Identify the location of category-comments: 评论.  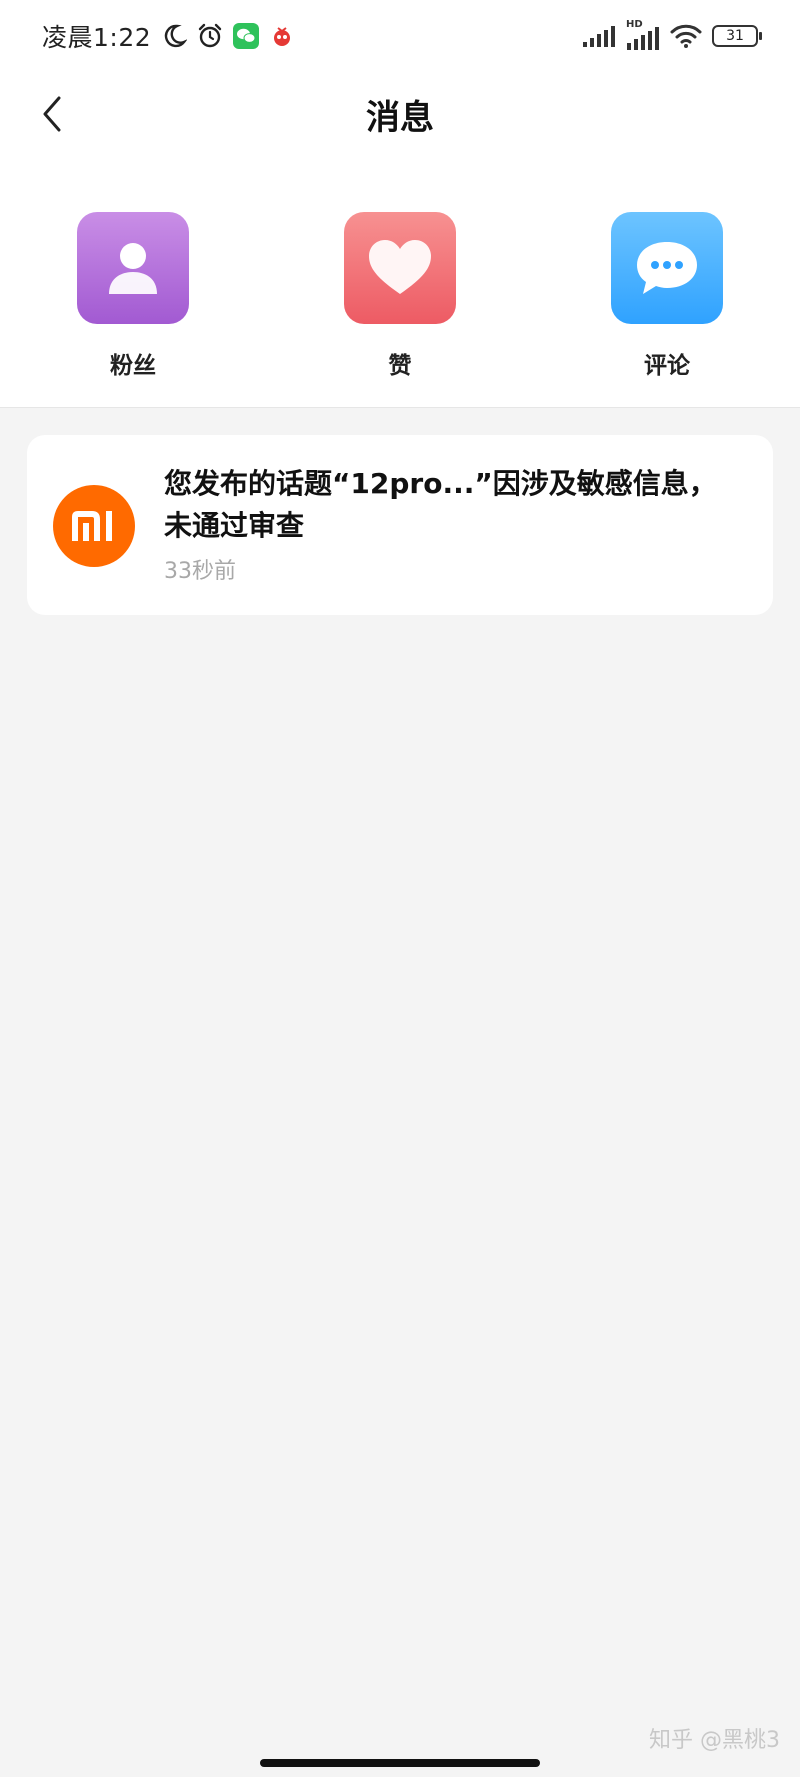
(667, 297).